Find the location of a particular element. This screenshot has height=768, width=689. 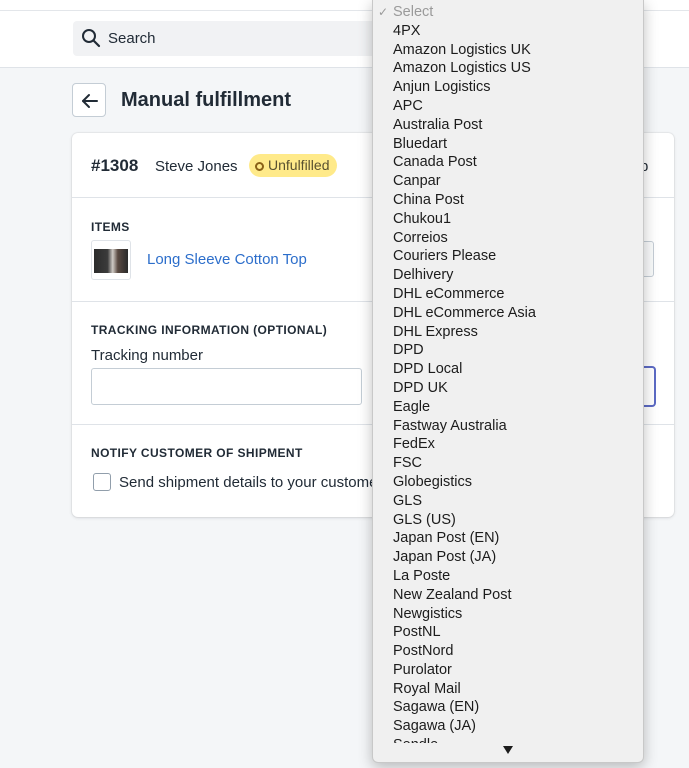

carrier-option-label: Correios is located at coordinates (420, 237).